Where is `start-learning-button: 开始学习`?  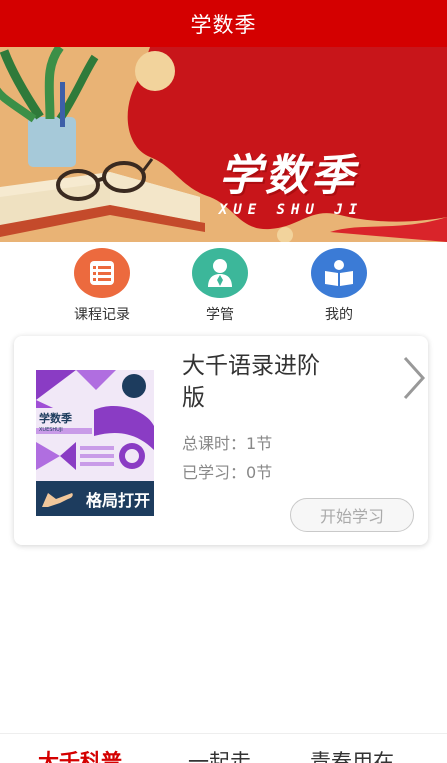
start-learning-button: 开始学习 is located at coordinates (352, 515).